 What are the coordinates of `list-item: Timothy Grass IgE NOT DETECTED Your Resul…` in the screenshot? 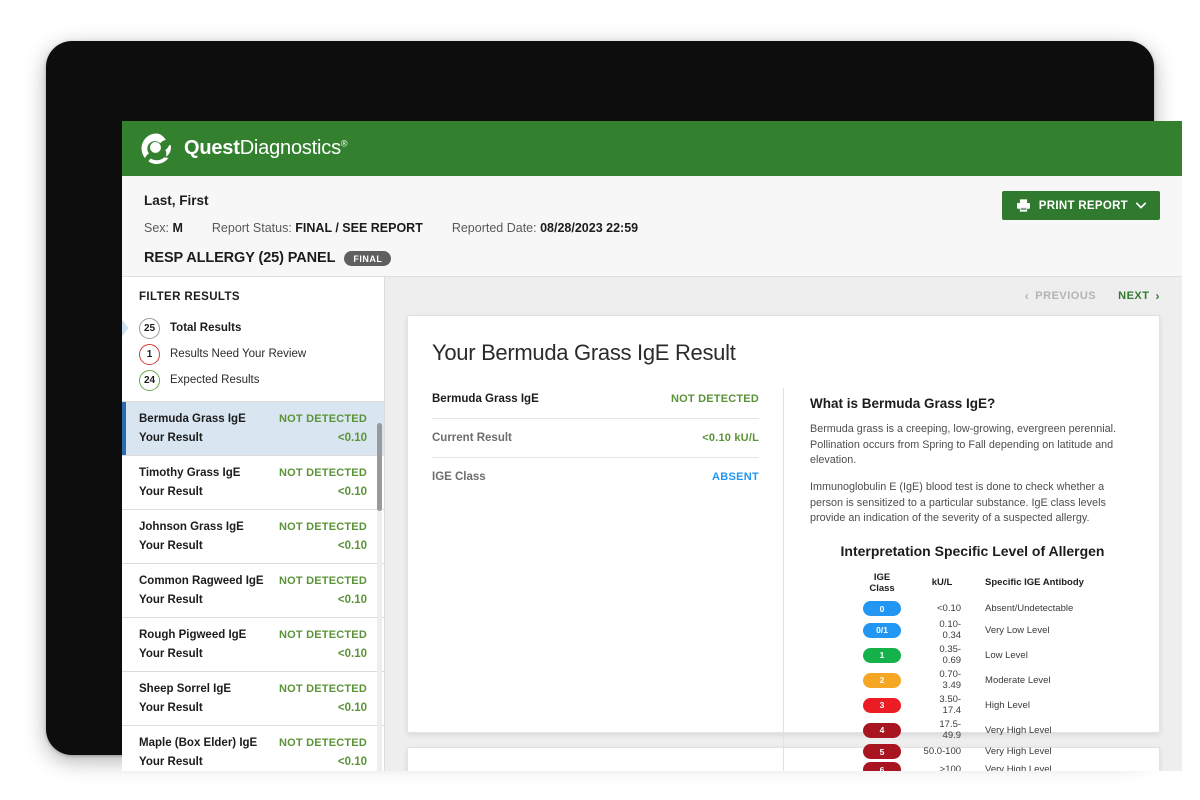 It's located at (253, 483).